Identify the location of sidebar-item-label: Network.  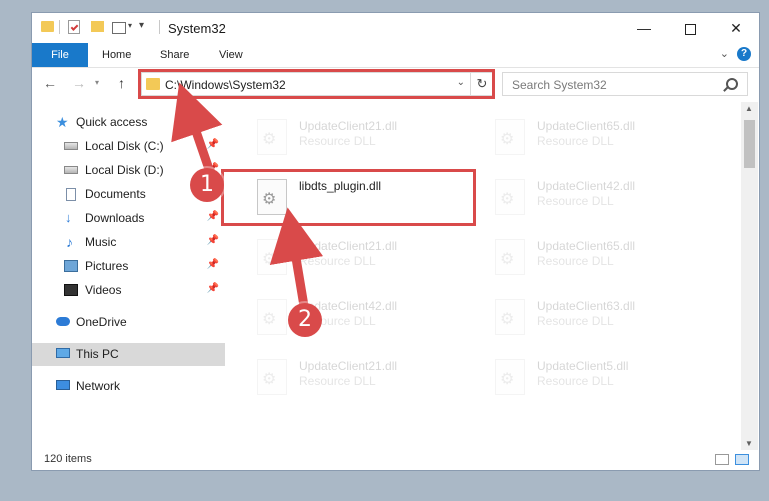
(98, 386).